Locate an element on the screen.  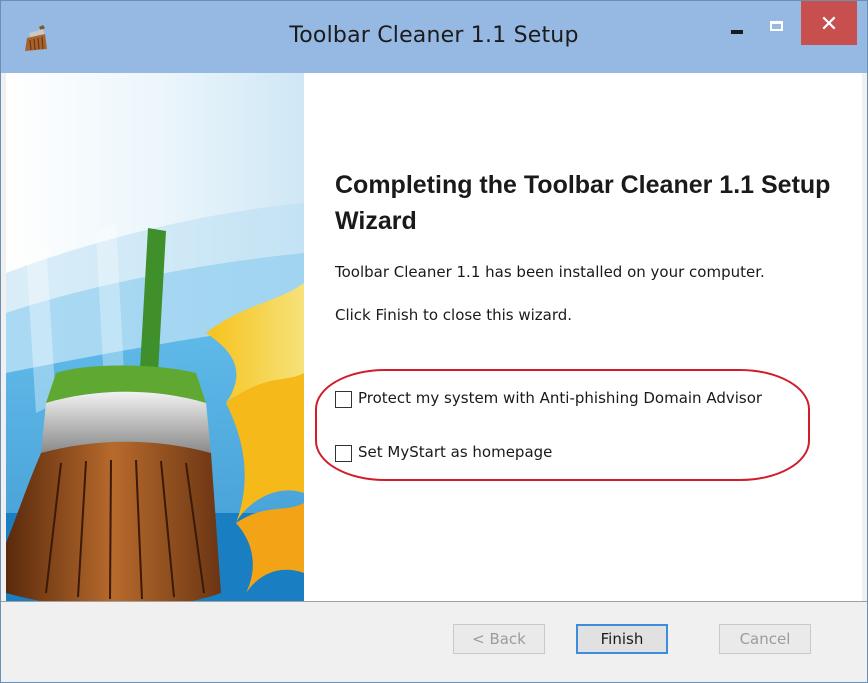
back-button: < Back is located at coordinates (499, 639).